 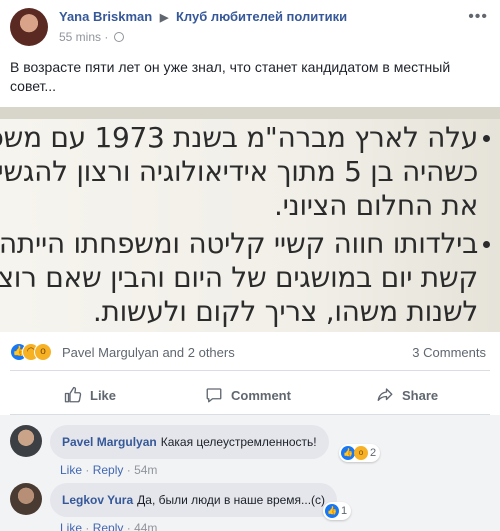 What do you see at coordinates (239, 171) in the screenshot?
I see `photo-text-line: כשהיה בן 5 מתוך אידיאולוגיה ורצון להגשים` at bounding box center [239, 171].